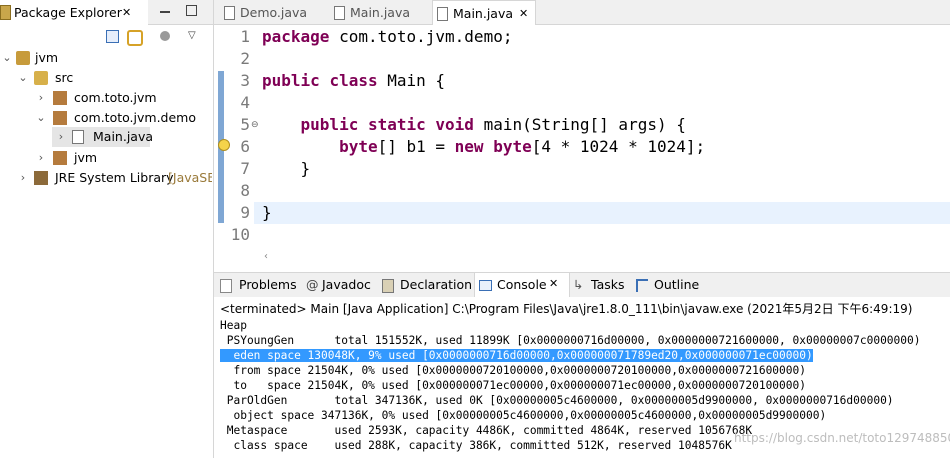 The image size is (950, 458). Describe the element at coordinates (165, 36) in the screenshot. I see `focus-icon` at that location.